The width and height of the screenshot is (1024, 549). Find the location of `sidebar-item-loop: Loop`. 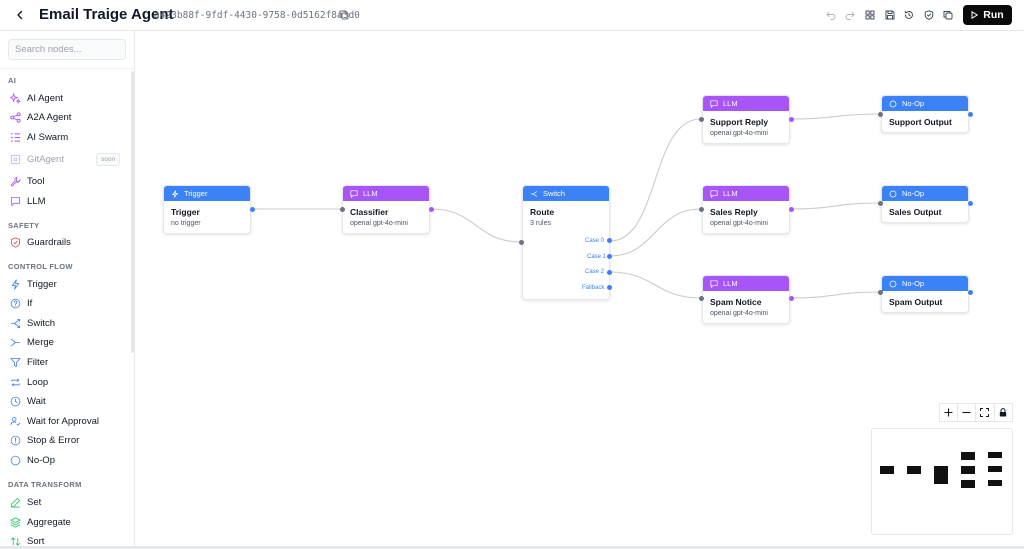

sidebar-item-loop: Loop is located at coordinates (67, 382).